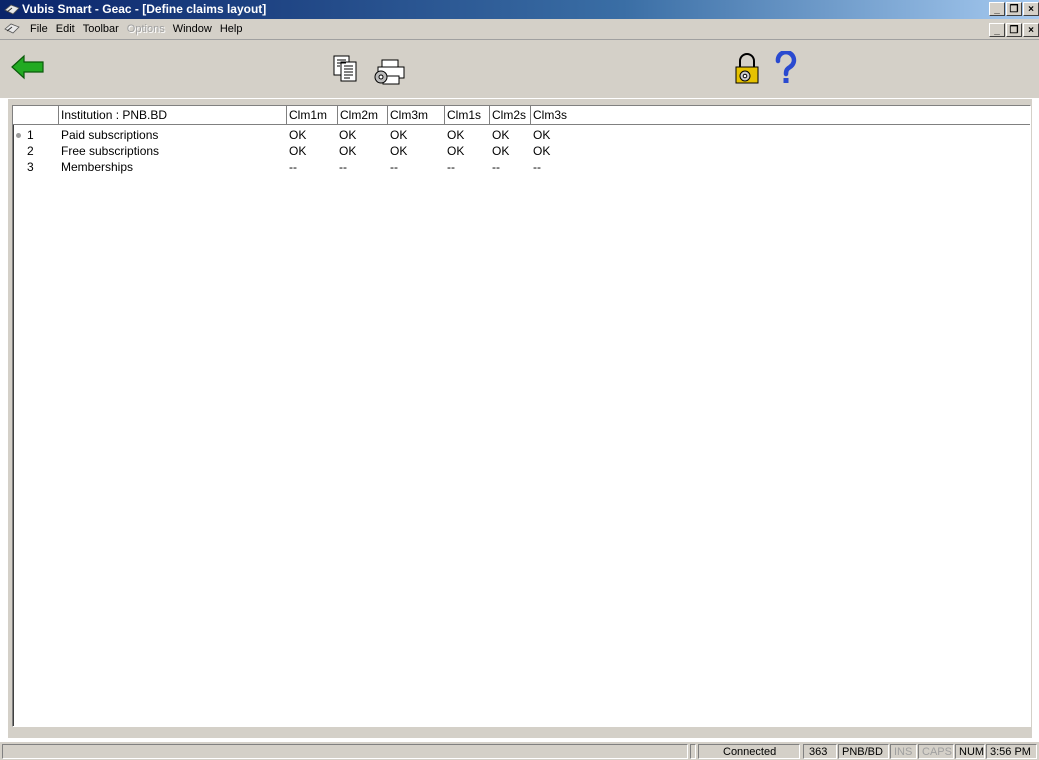 The width and height of the screenshot is (1039, 760). Describe the element at coordinates (467, 115) in the screenshot. I see `column-header-clm1s: Clm1s` at that location.